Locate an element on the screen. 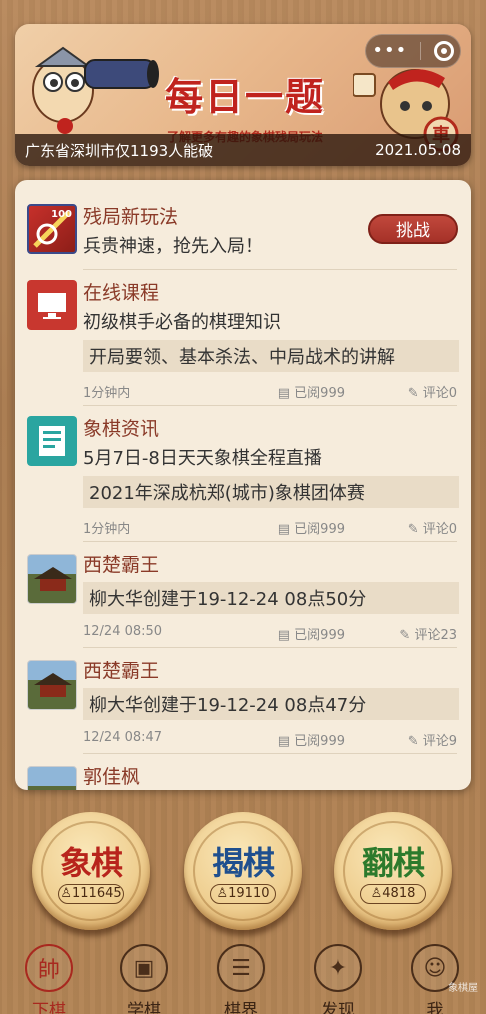 This screenshot has width=486, height=1014. mode-label: 翻棋 is located at coordinates (393, 863).